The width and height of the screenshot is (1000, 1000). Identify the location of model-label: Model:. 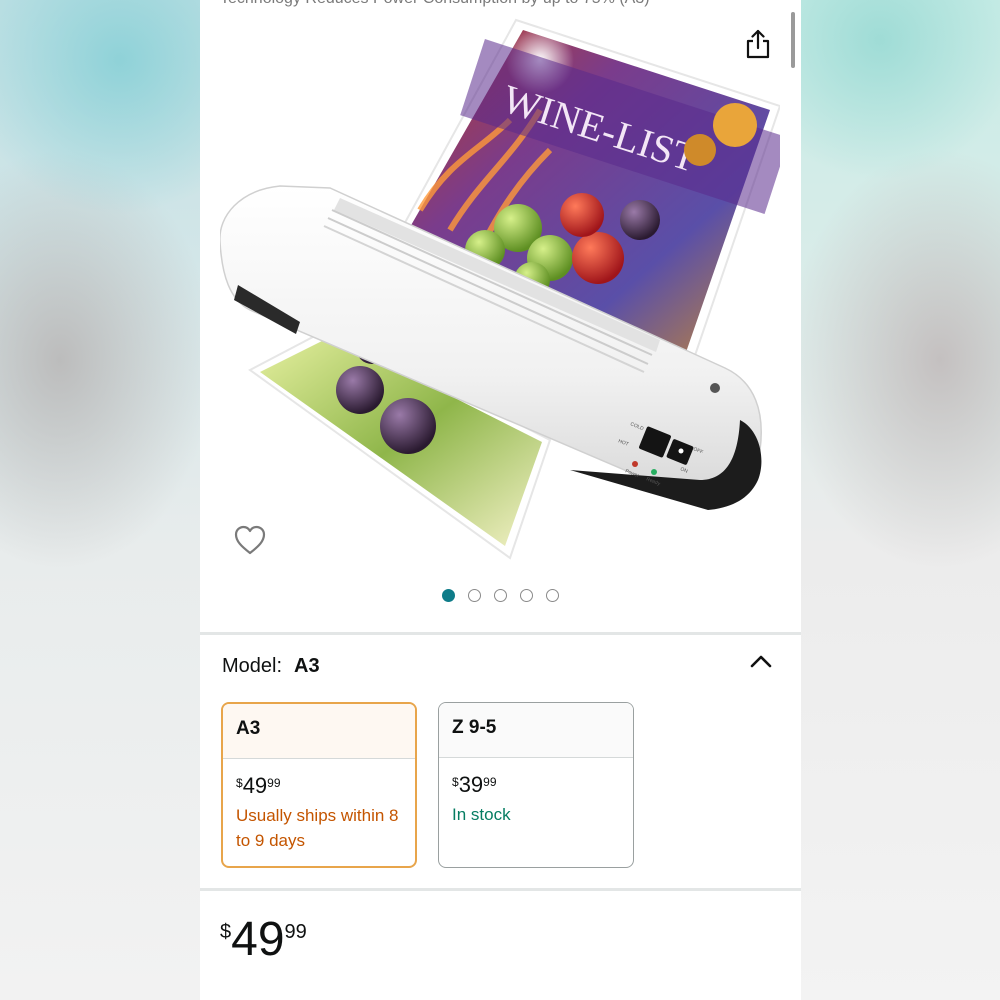
(252, 666).